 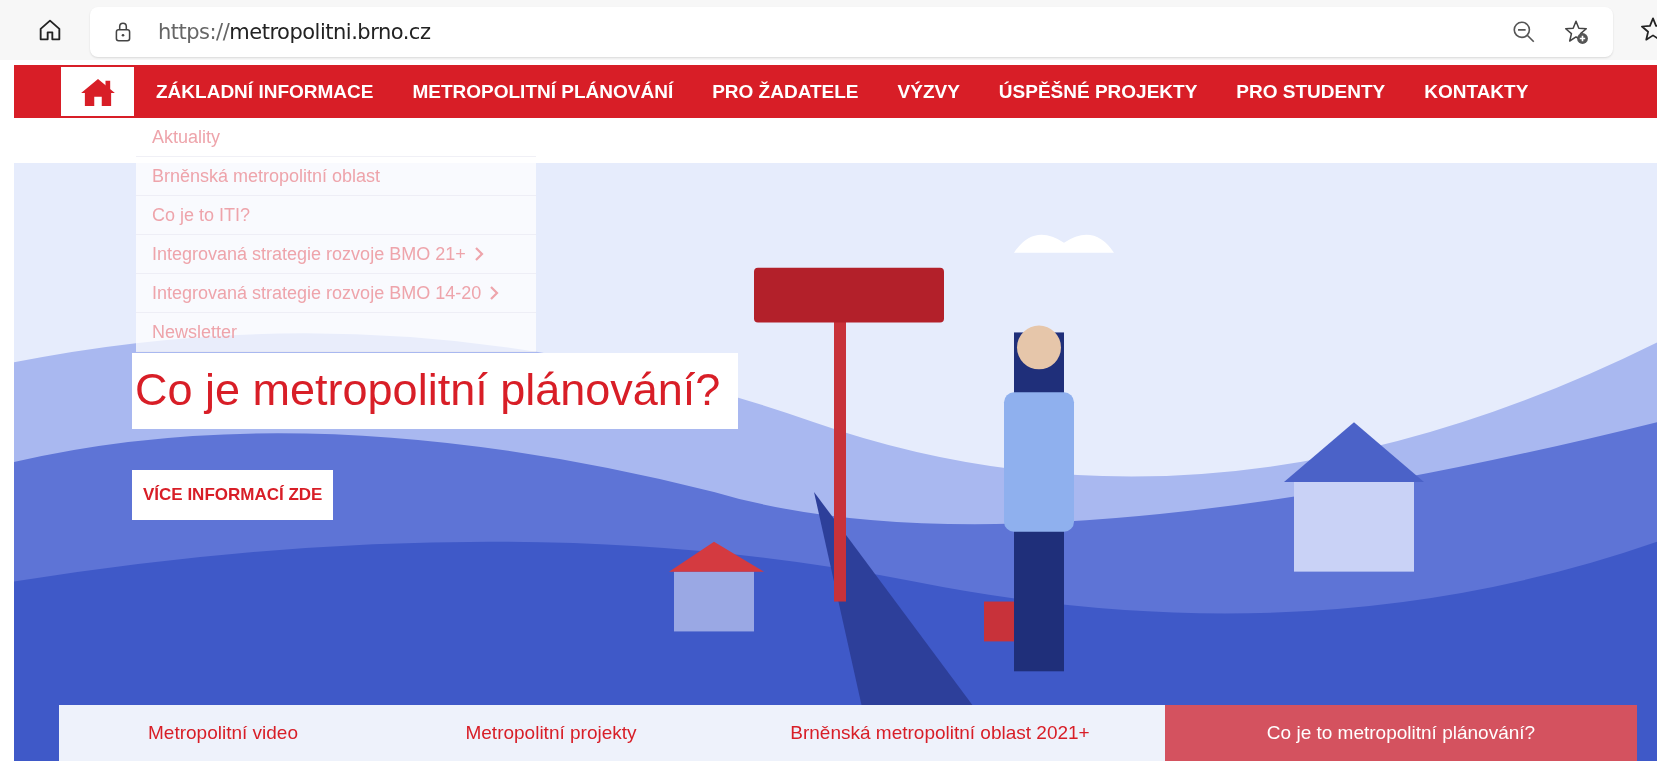 What do you see at coordinates (543, 91) in the screenshot?
I see `nav-link: METROPOLITNÍ PLÁNOVÁNÍ` at bounding box center [543, 91].